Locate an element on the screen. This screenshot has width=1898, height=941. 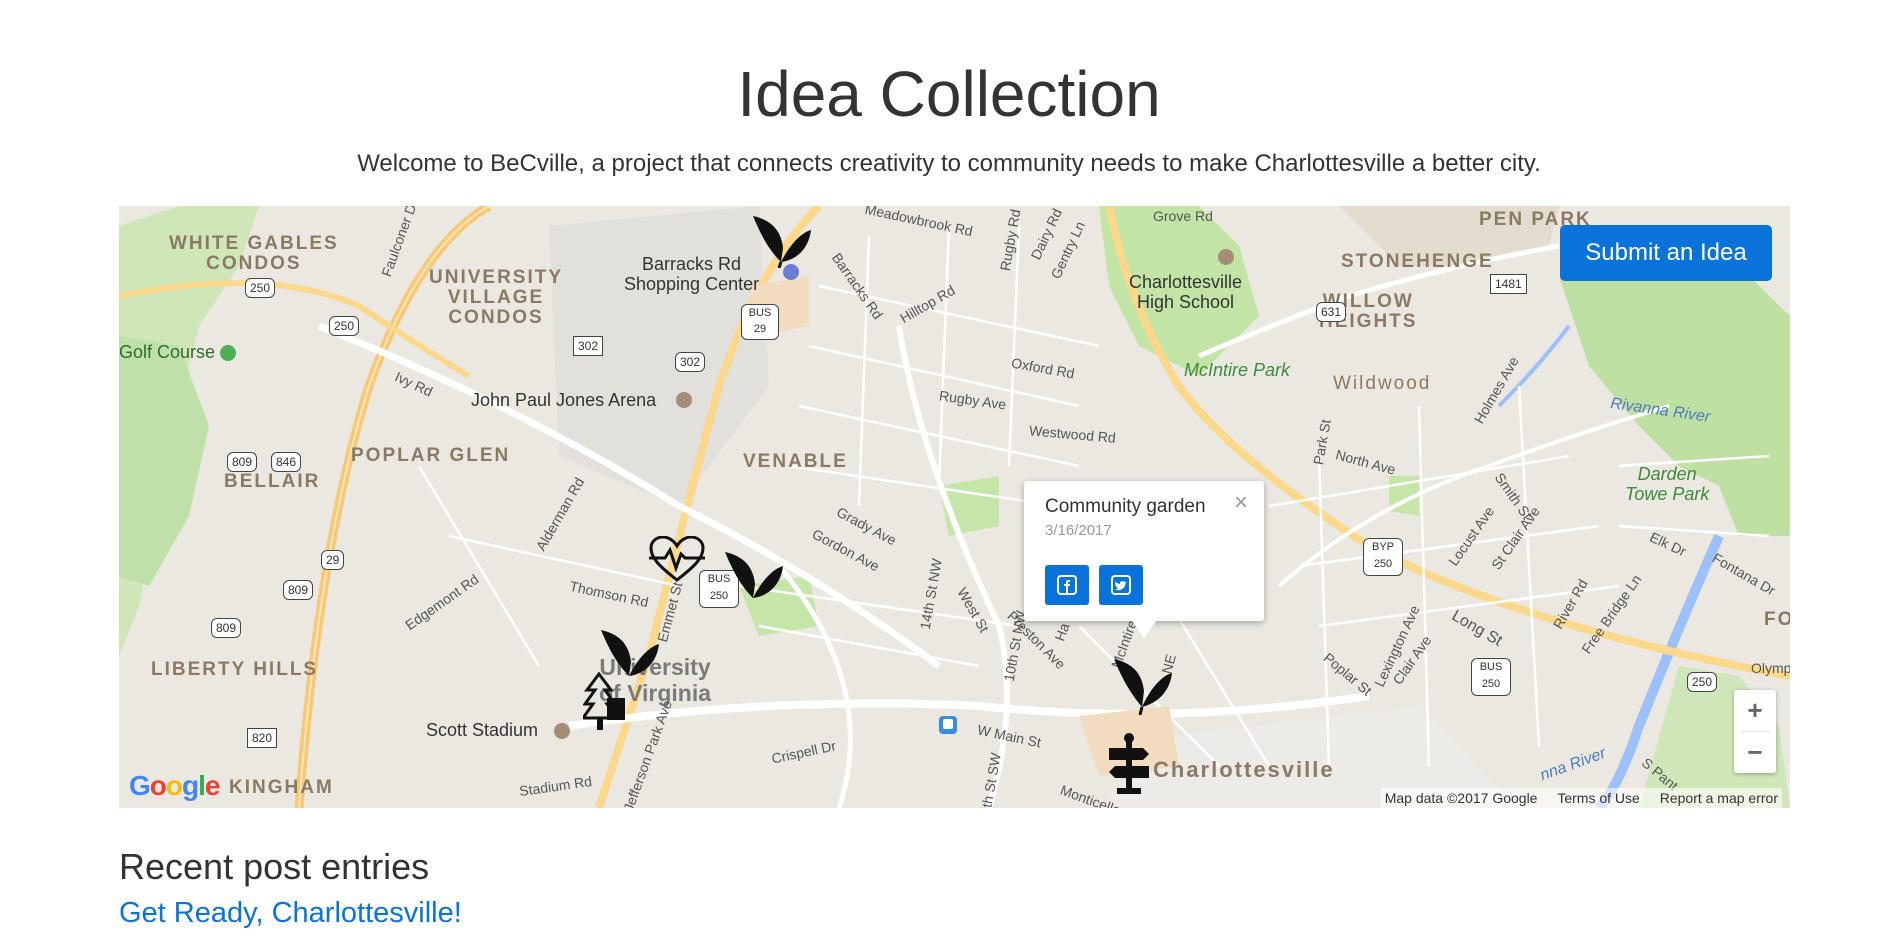
arena-poi-icon is located at coordinates (684, 400).